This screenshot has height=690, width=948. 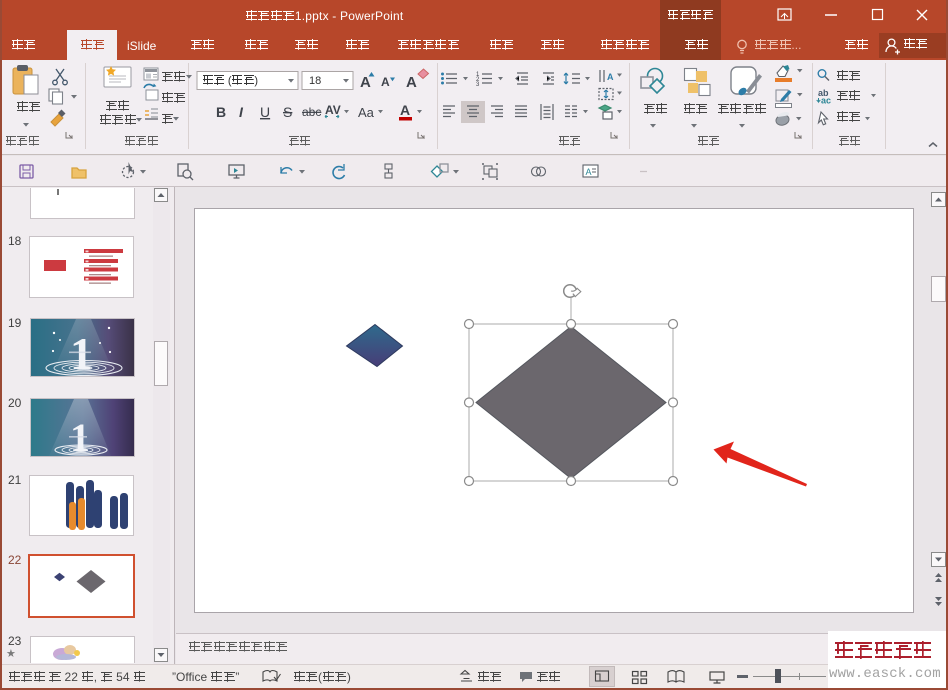 I want to click on svg-text: A, so click(x=589, y=172).